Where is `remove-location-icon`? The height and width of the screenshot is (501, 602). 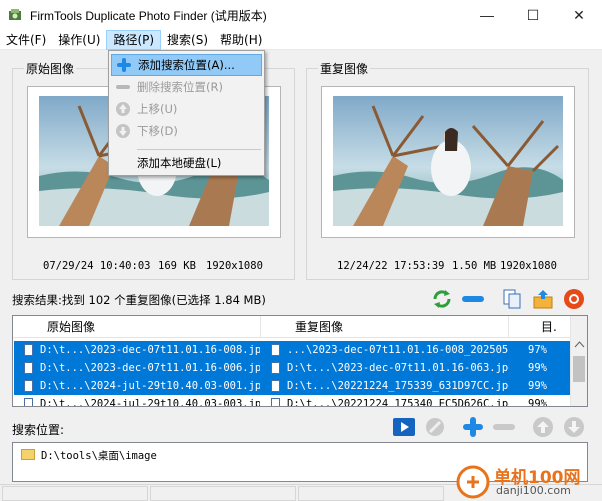
remove-location-icon is located at coordinates (504, 427).